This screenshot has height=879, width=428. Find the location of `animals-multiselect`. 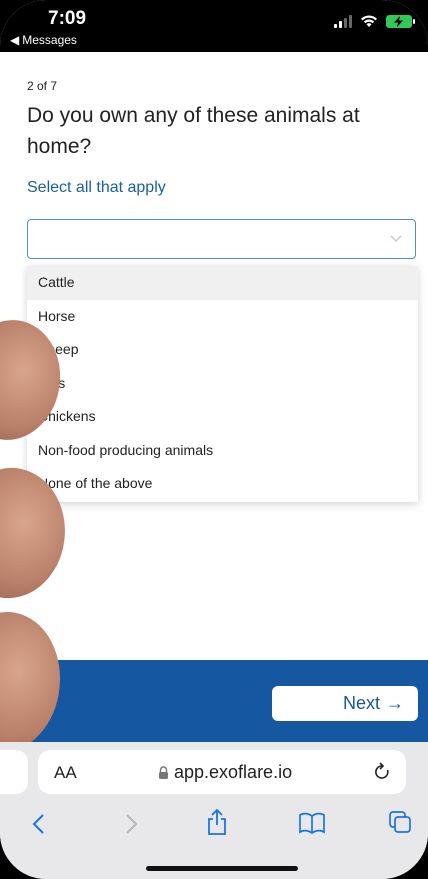

animals-multiselect is located at coordinates (221, 239).